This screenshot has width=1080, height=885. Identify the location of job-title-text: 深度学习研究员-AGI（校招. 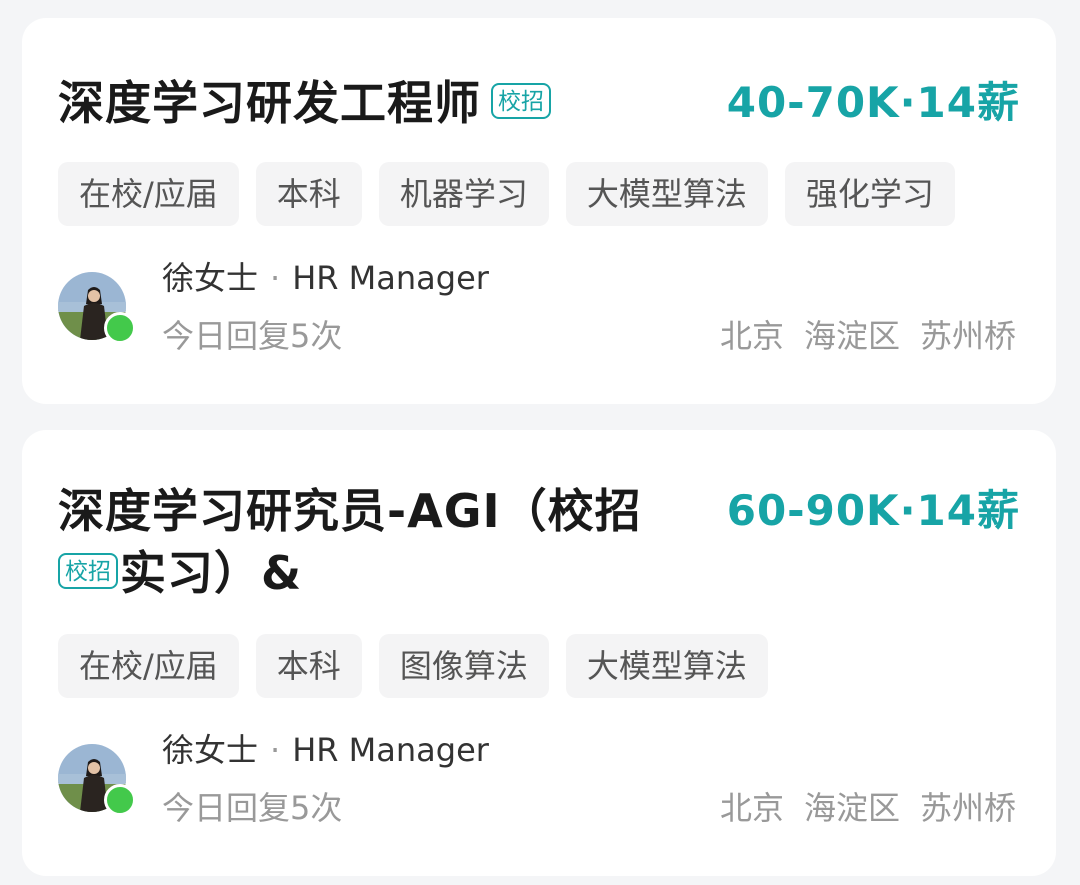
(350, 511).